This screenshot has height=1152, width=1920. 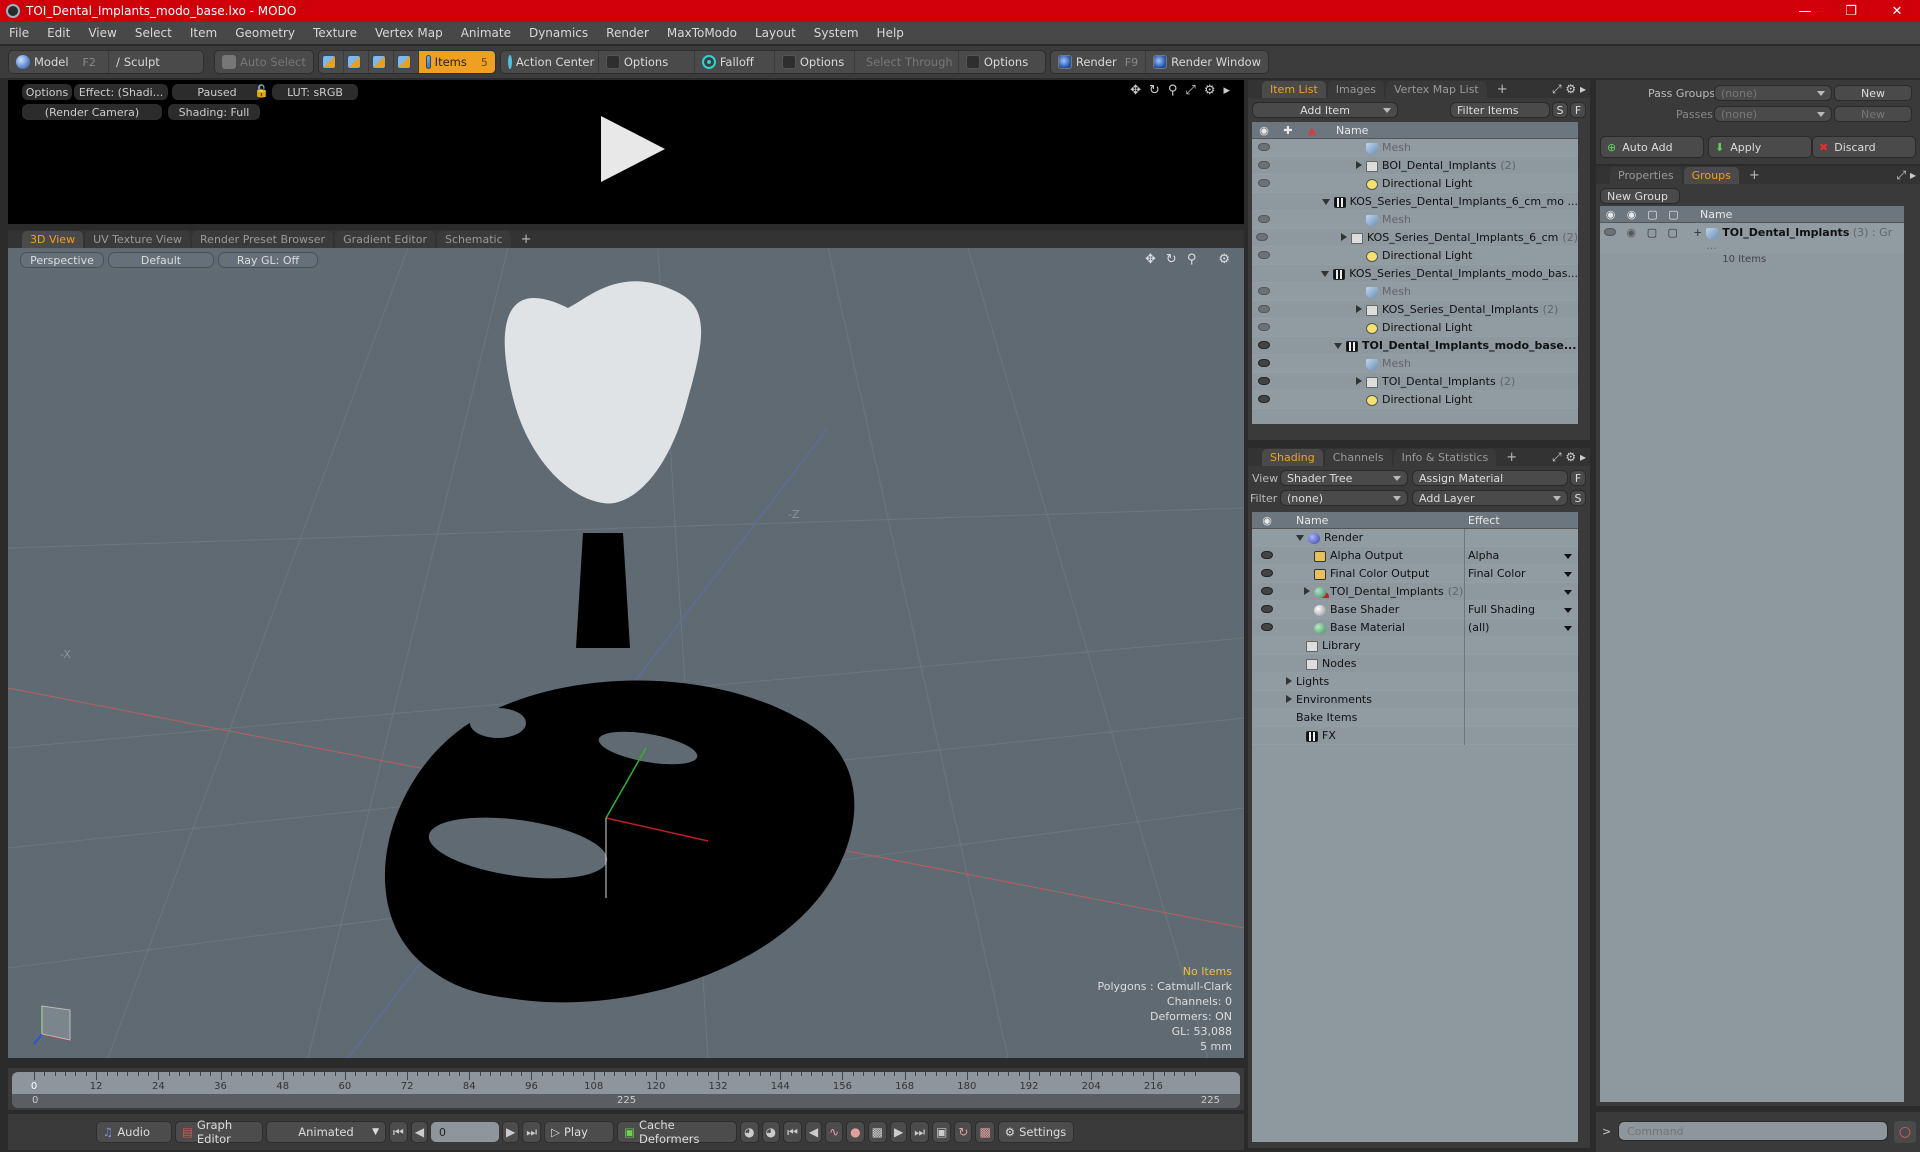 What do you see at coordinates (1415, 310) in the screenshot?
I see `item-row: KOS_Series_Dental_Implants (2)` at bounding box center [1415, 310].